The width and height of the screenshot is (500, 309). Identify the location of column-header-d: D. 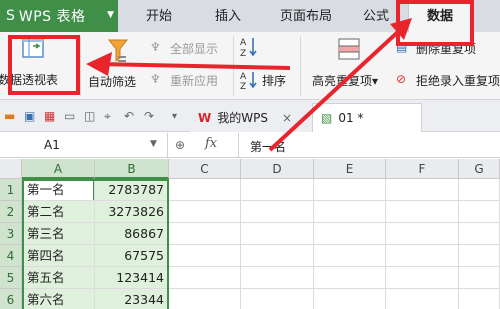
(277, 169).